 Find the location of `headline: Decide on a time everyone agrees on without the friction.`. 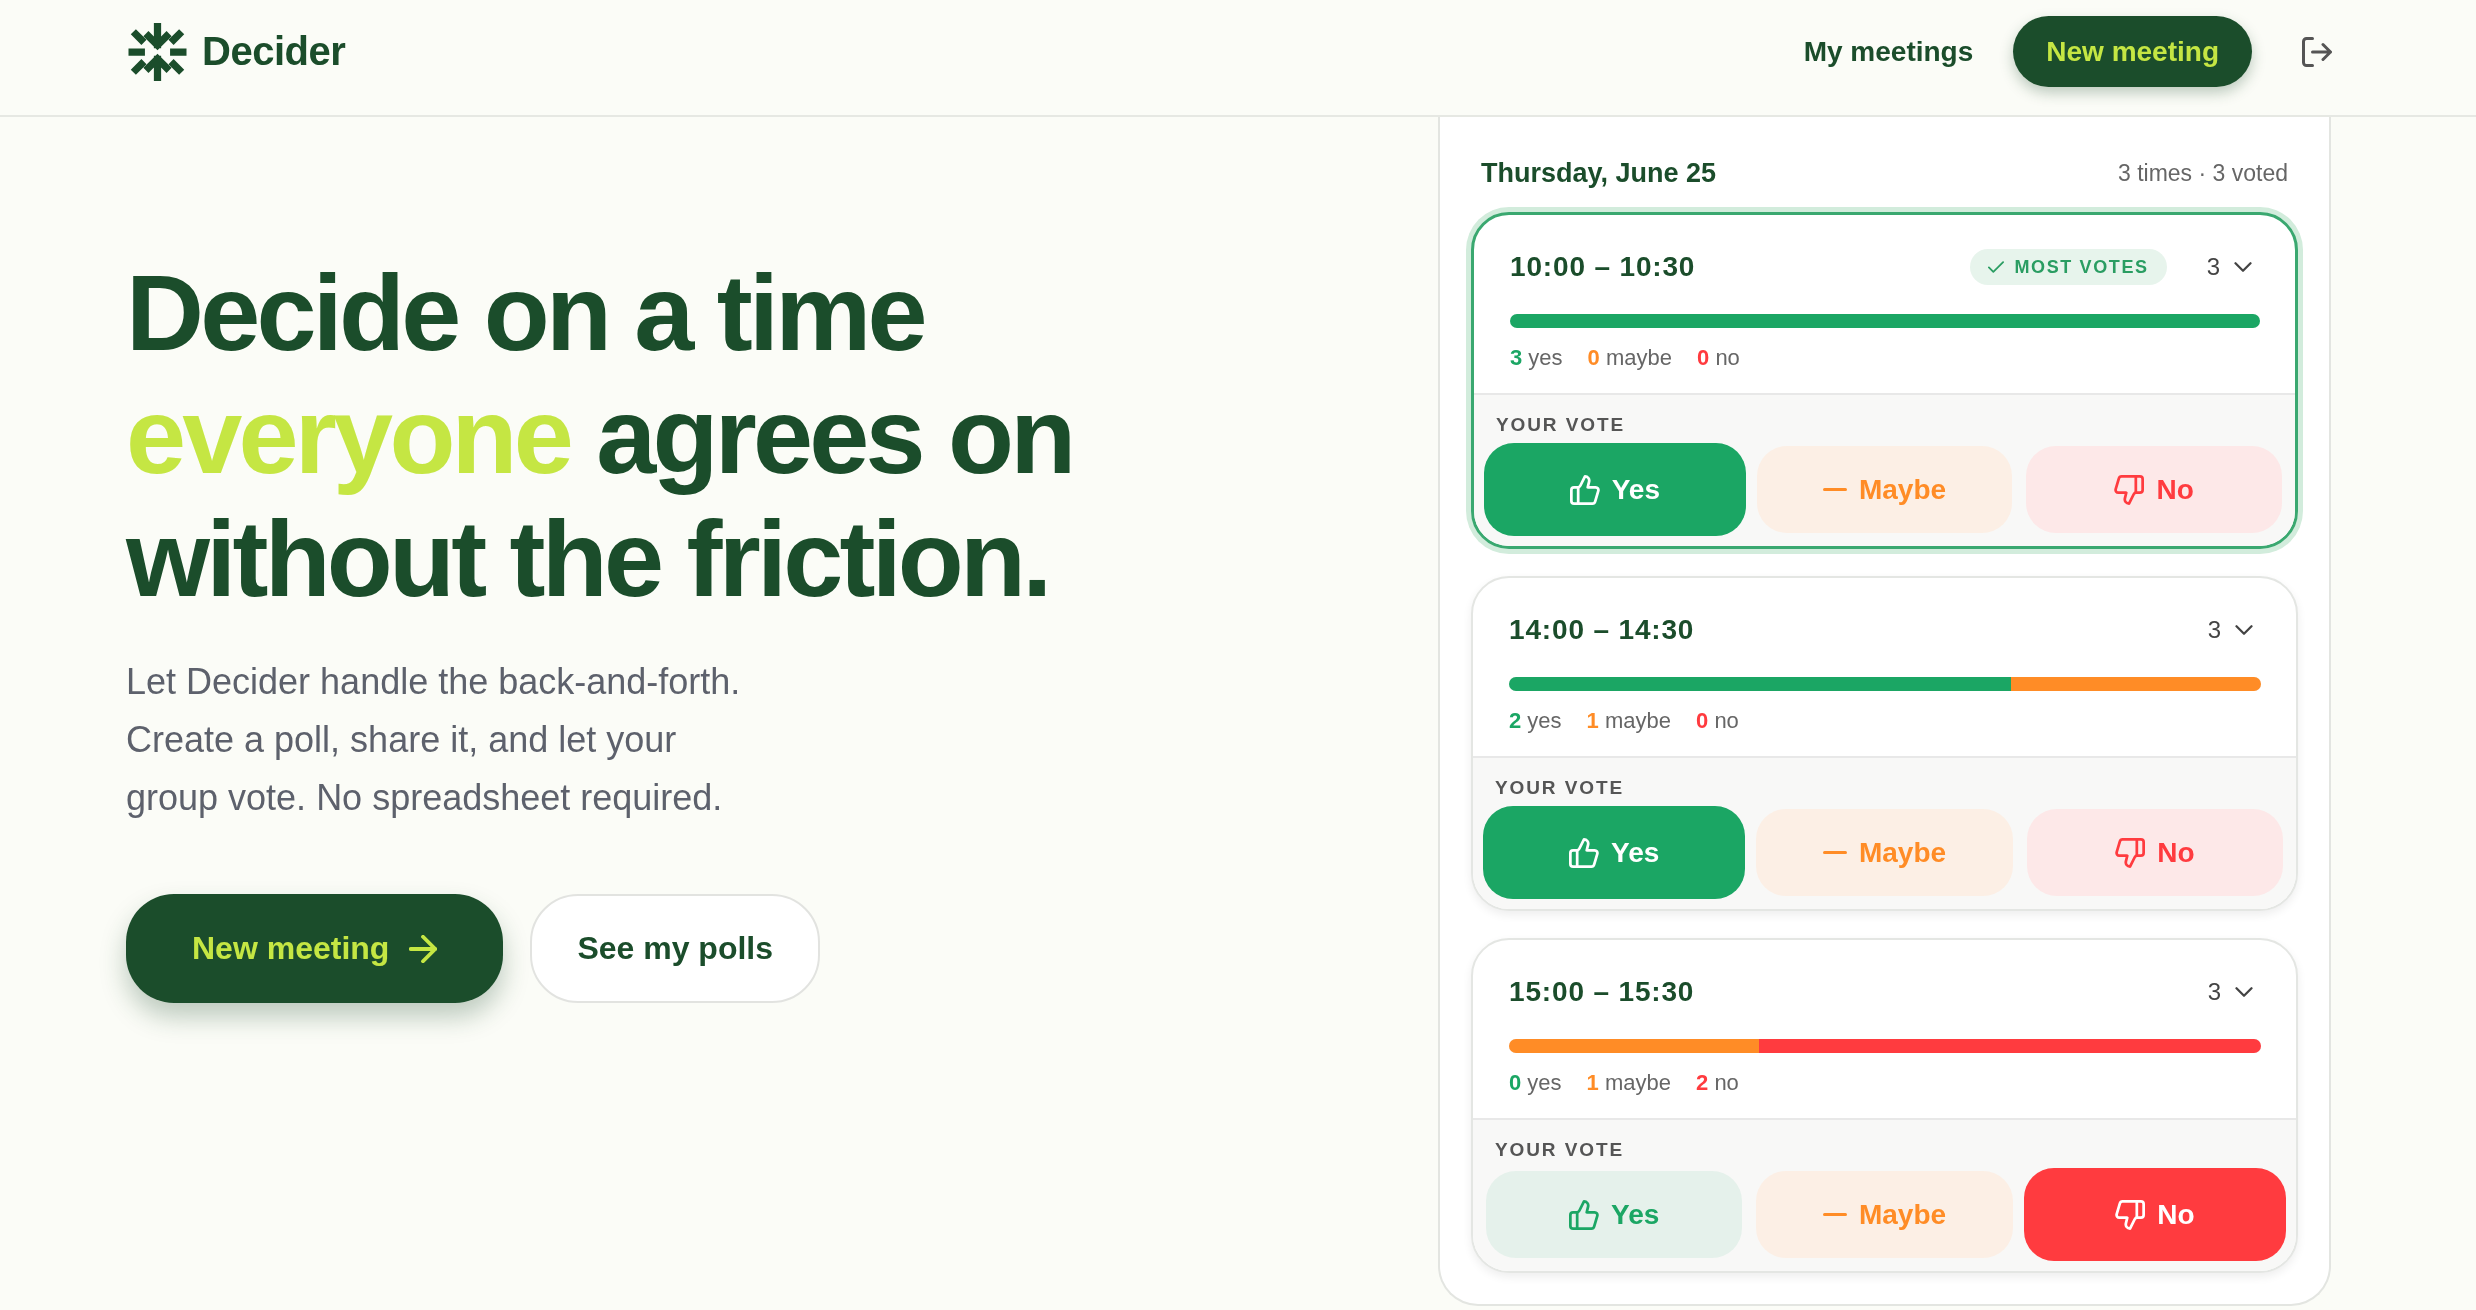

headline: Decide on a time everyone agrees on without the friction. is located at coordinates (600, 435).